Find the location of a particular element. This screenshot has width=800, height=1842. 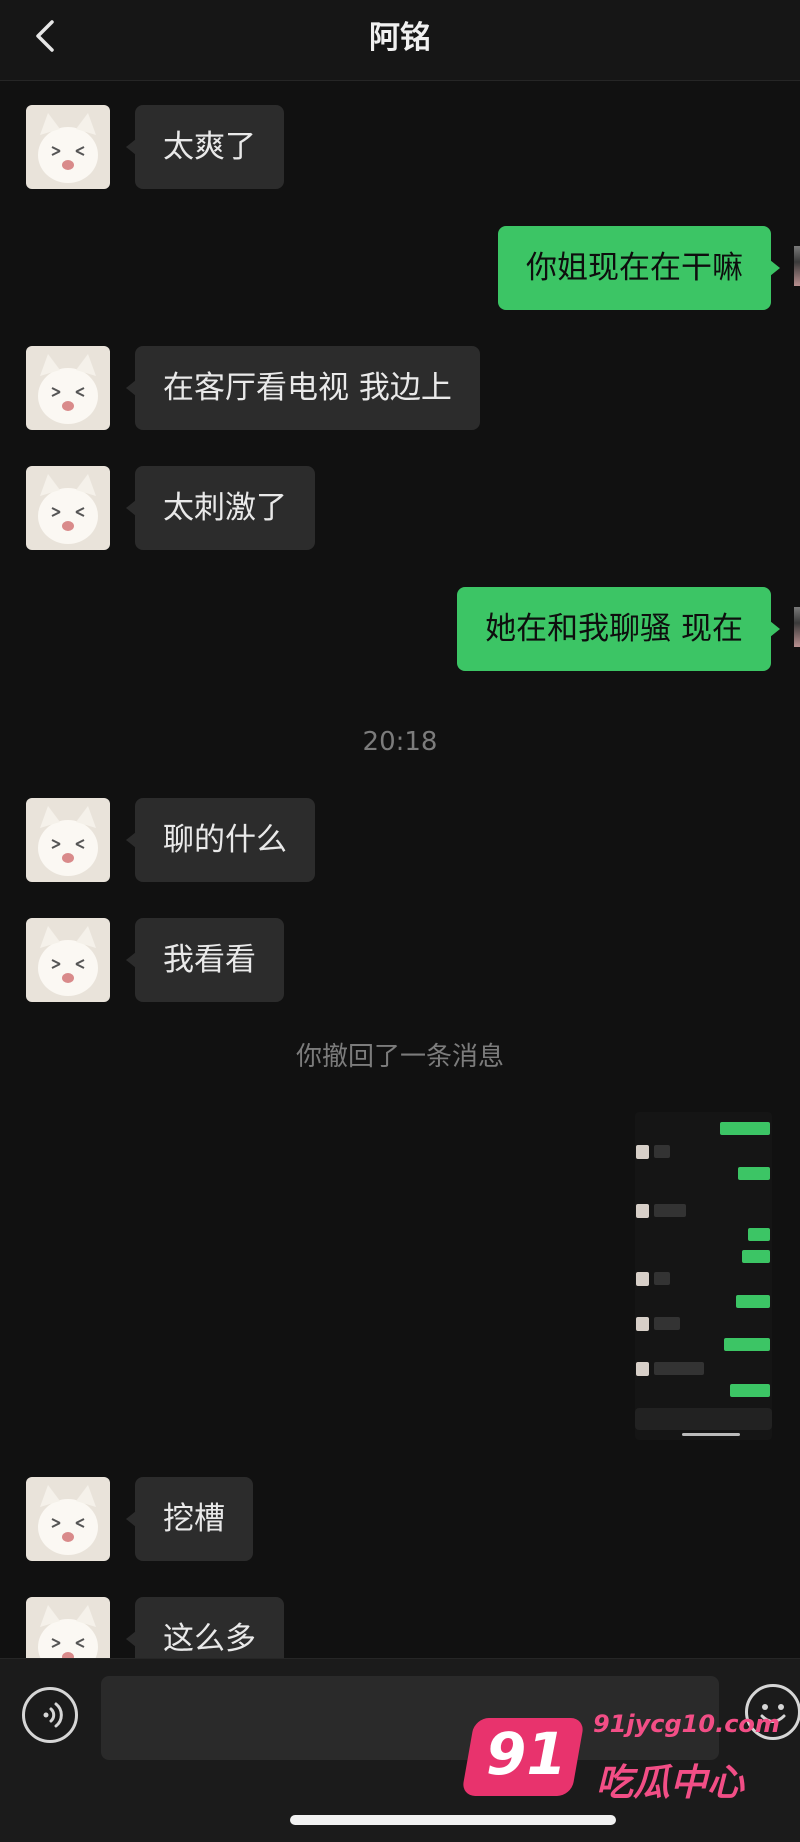

outgoing-message: 你姐现在在干嘛 is located at coordinates (639, 268).